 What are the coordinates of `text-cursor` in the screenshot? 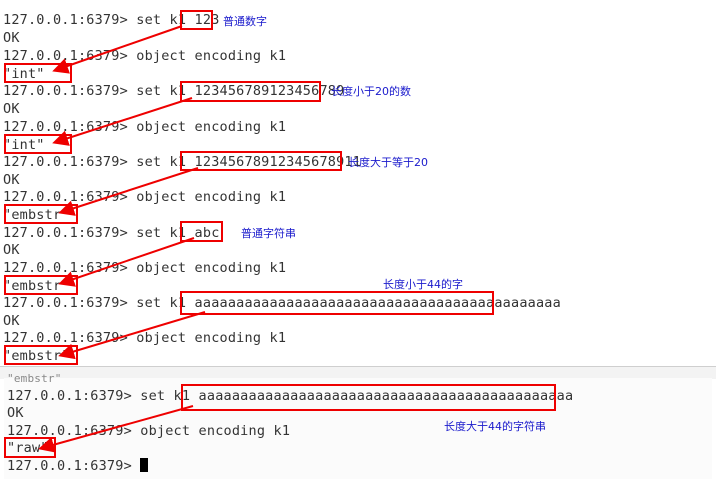 It's located at (144, 465).